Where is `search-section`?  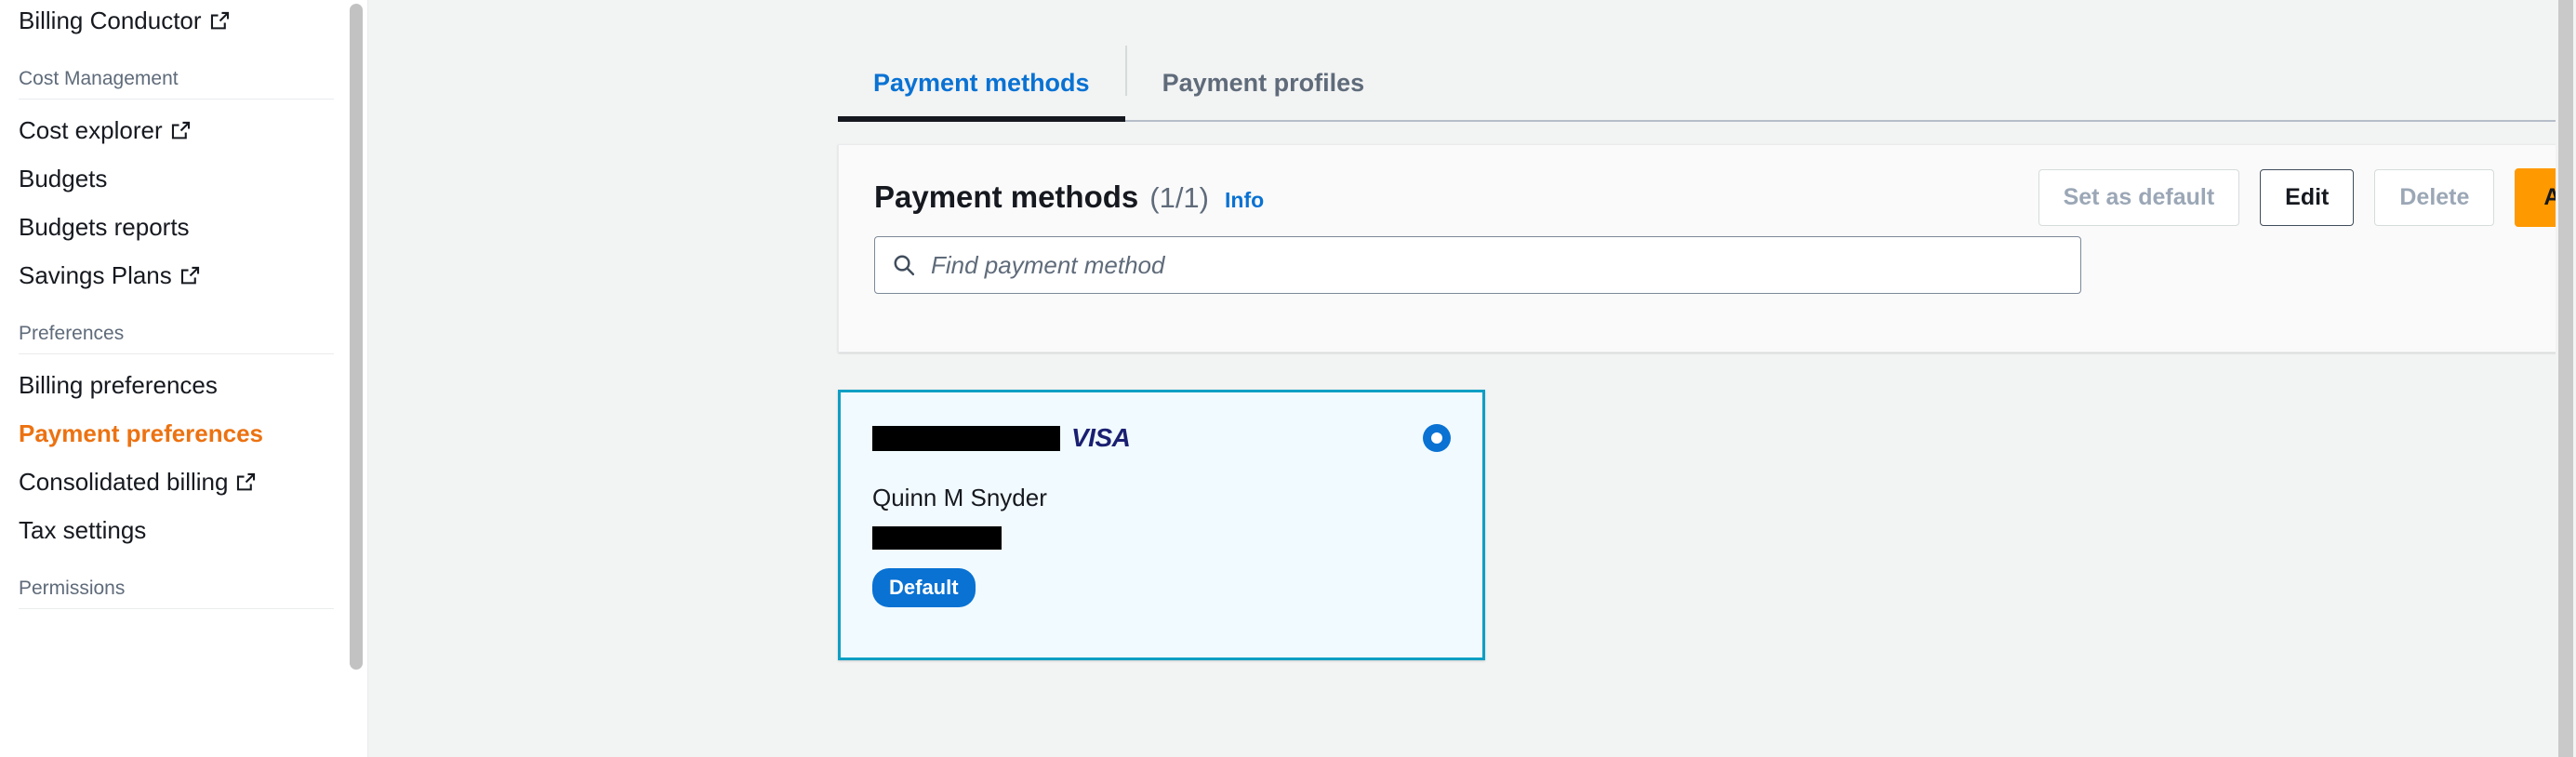
search-section is located at coordinates (1707, 265).